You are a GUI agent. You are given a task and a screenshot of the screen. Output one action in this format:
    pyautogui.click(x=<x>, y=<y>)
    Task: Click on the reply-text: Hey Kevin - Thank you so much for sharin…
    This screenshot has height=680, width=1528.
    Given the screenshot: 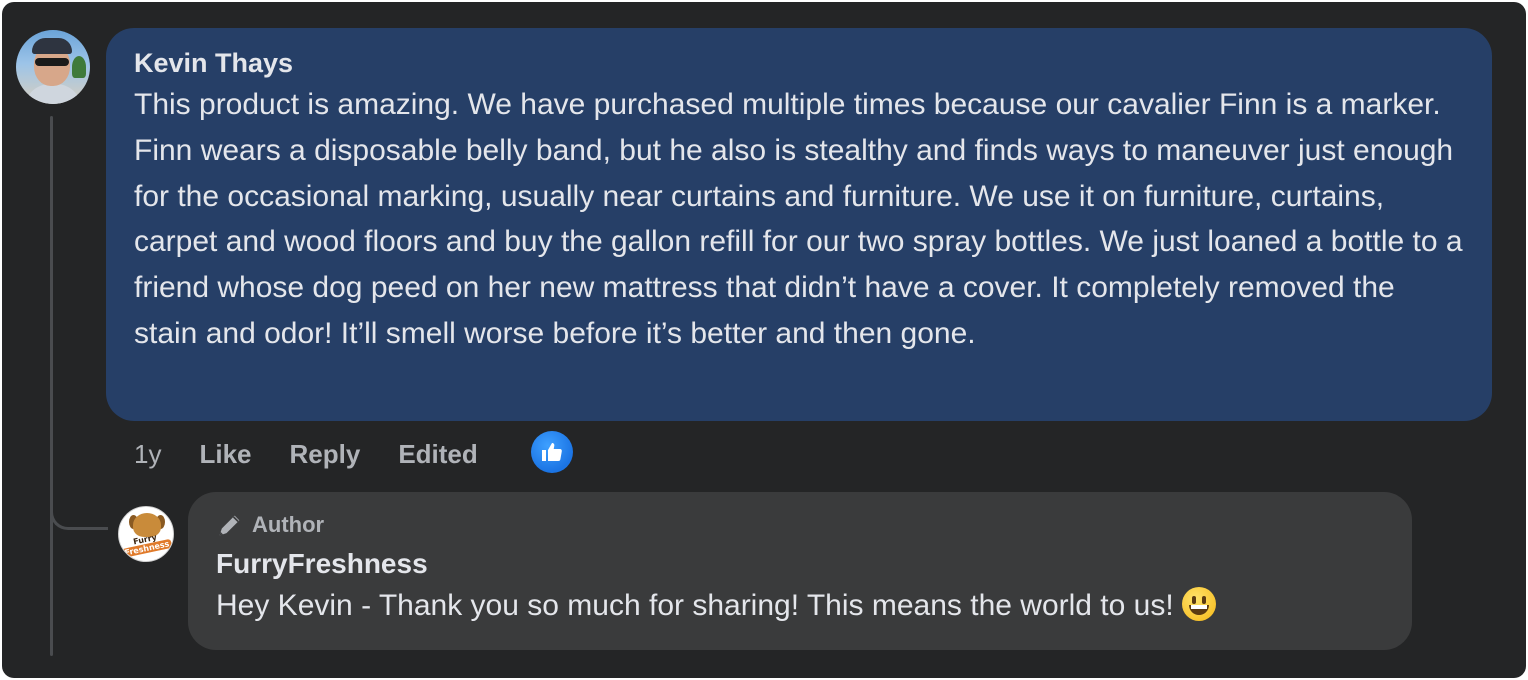 What is the action you would take?
    pyautogui.click(x=695, y=605)
    